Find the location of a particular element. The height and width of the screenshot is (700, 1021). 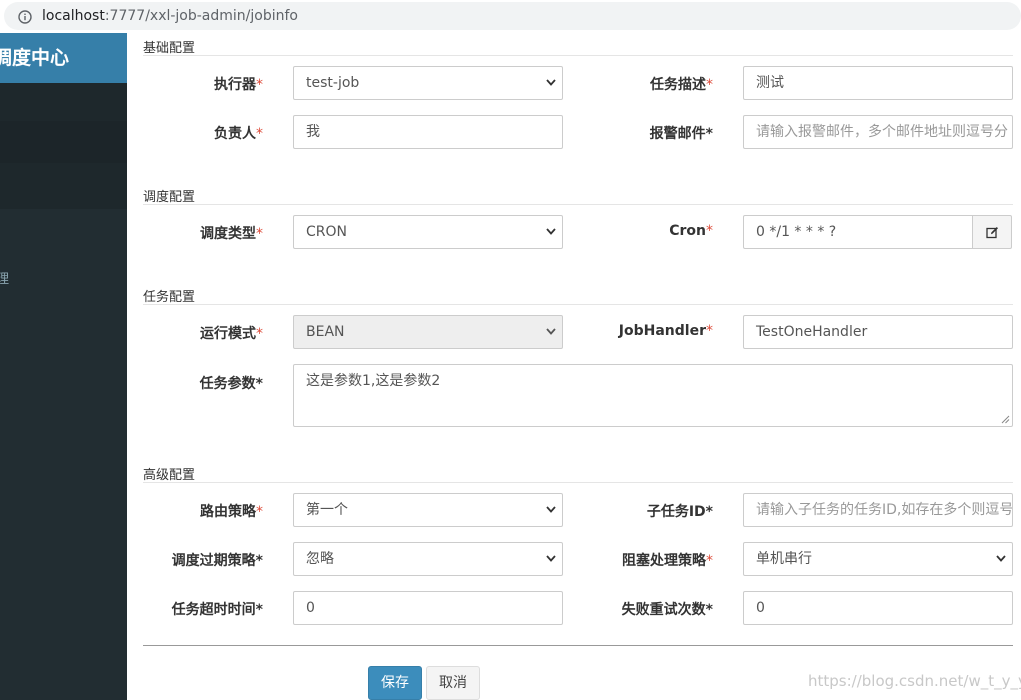

job-param-label: 任务参数* is located at coordinates (231, 384).